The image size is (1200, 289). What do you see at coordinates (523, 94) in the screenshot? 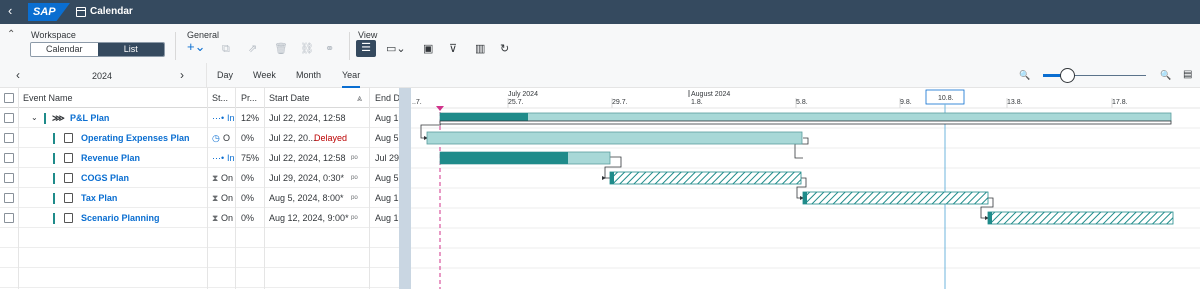
I see `month-label-july: July 2024` at bounding box center [523, 94].